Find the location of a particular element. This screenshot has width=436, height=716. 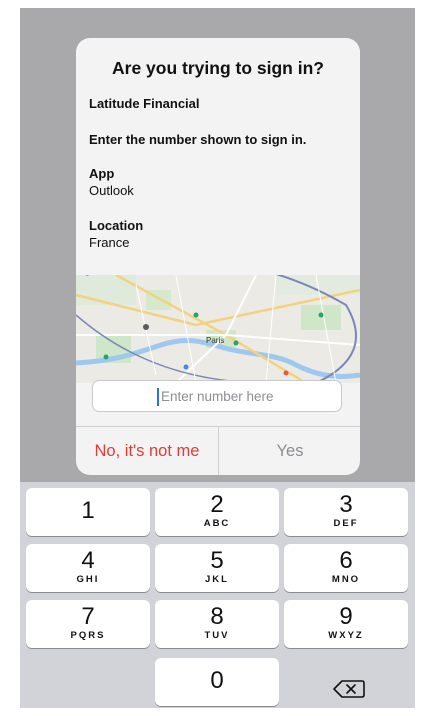

location-value: France is located at coordinates (109, 242).